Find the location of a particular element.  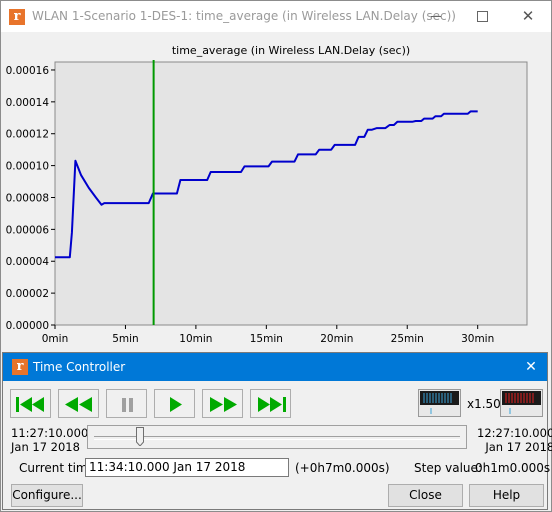

x-tick-label: 15min is located at coordinates (266, 339).